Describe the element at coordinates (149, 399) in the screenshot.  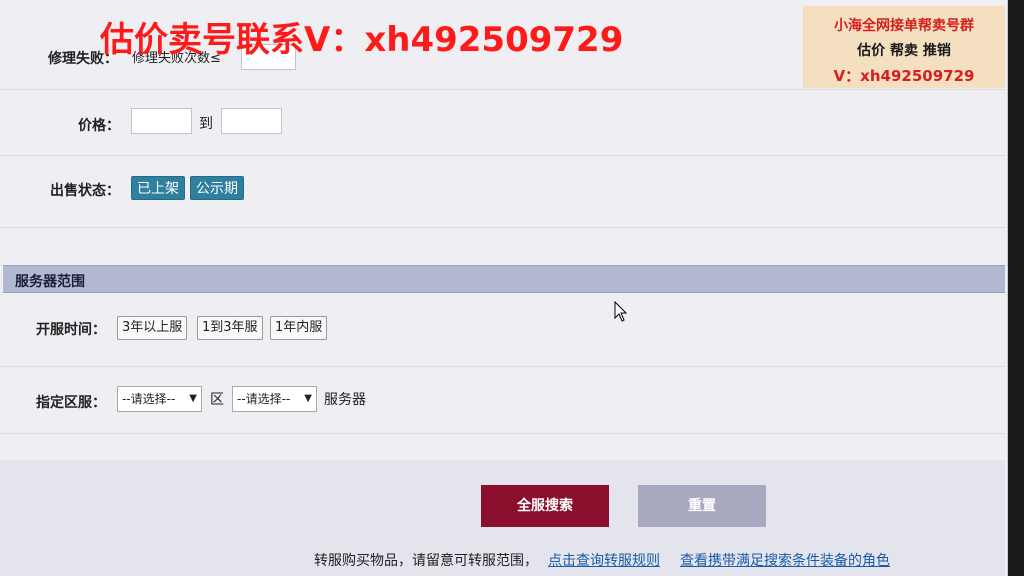
I see `zone-select-value: --请选择--` at that location.